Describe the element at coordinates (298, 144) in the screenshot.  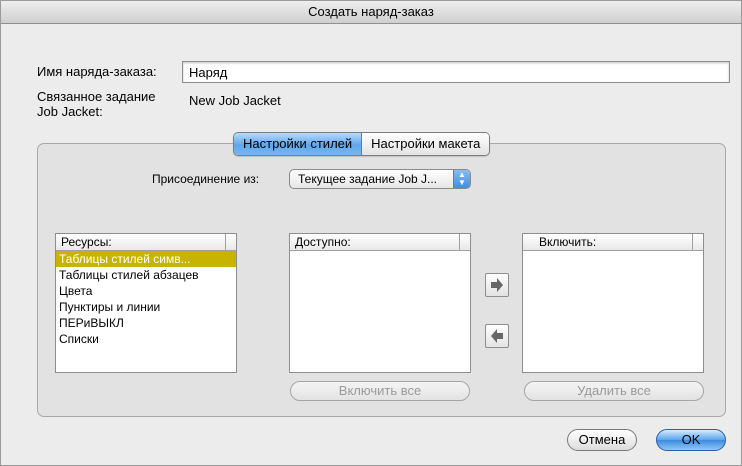
I see `tab-style-settings: Настройки стилей` at that location.